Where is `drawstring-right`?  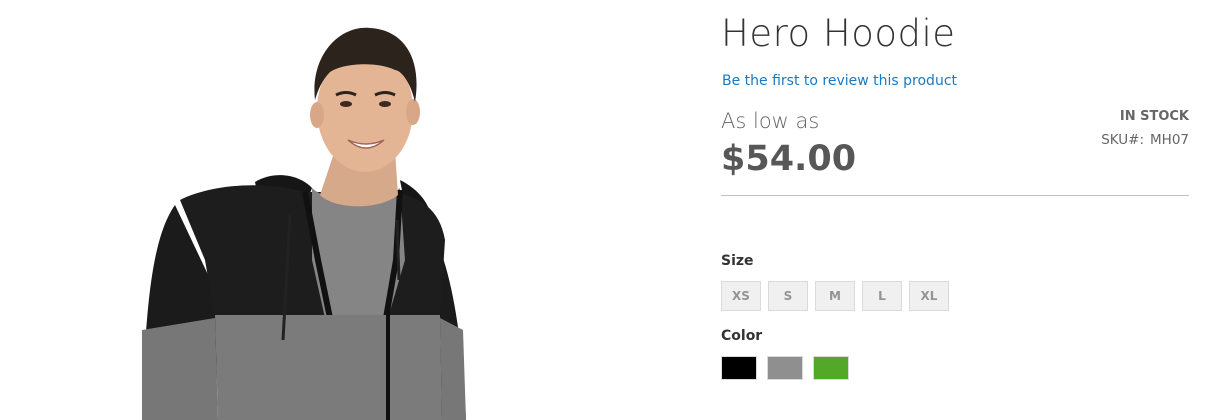
drawstring-right is located at coordinates (398, 250).